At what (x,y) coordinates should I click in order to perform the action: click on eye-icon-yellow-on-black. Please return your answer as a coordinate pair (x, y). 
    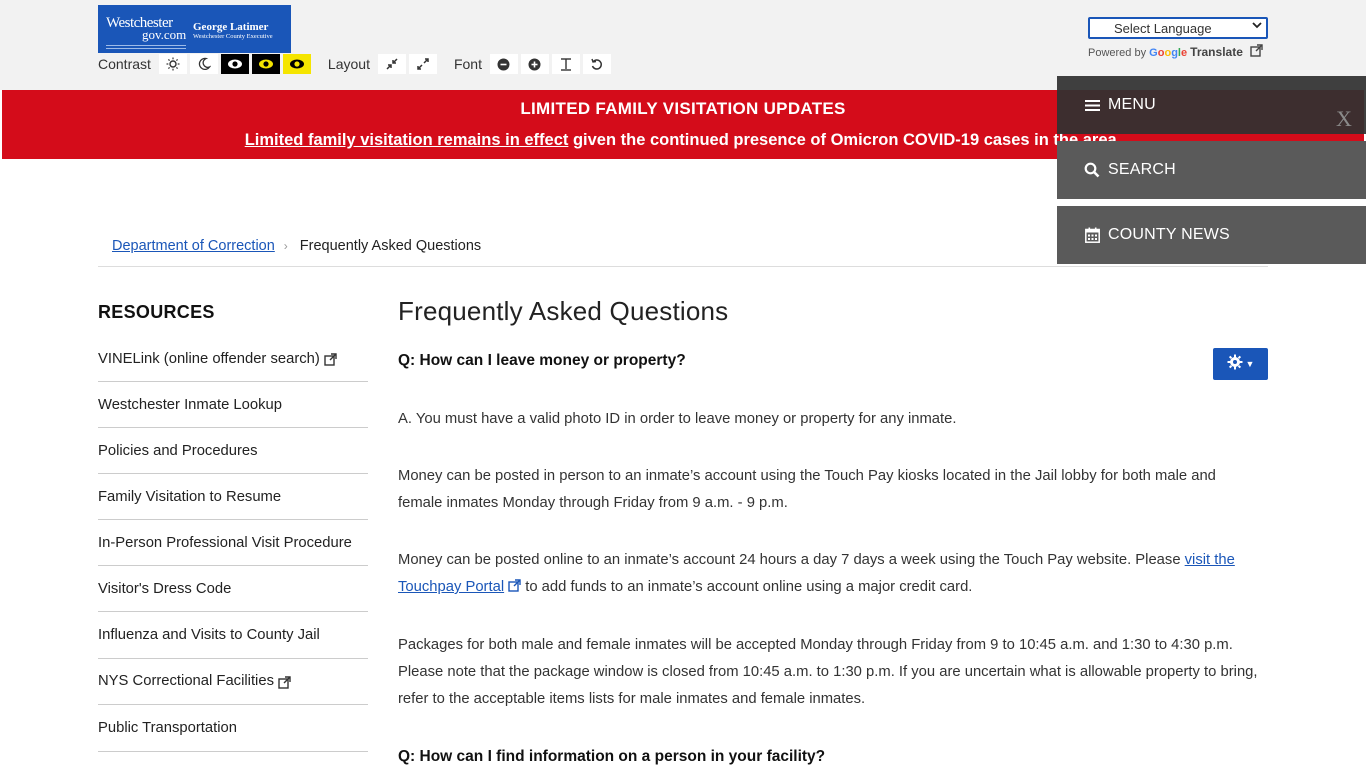
    Looking at the image, I should click on (265, 64).